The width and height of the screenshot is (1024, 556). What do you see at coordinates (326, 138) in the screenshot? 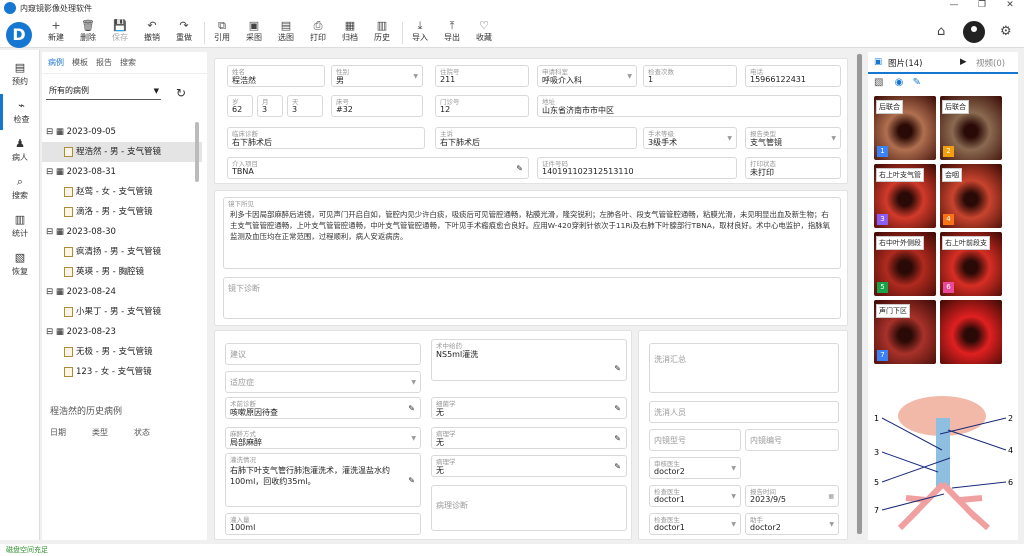
I see `clinical-dx-field: 临床诊断 右下肺术后` at bounding box center [326, 138].